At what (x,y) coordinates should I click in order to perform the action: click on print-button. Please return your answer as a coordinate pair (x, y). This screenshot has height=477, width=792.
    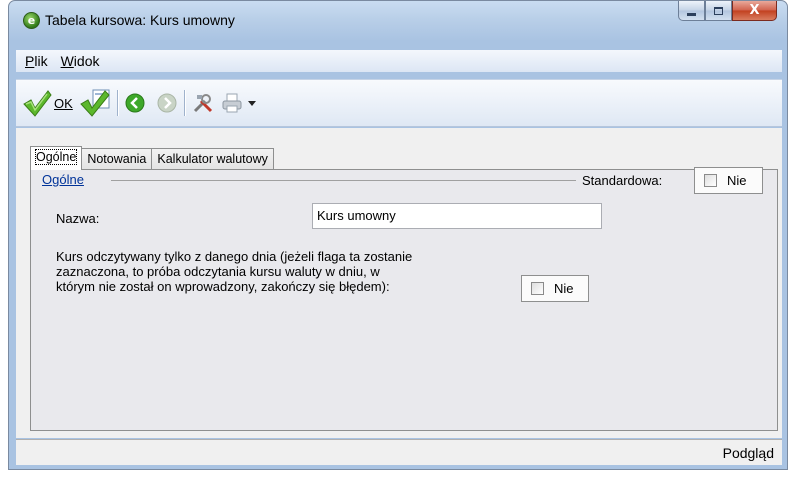
    Looking at the image, I should click on (232, 103).